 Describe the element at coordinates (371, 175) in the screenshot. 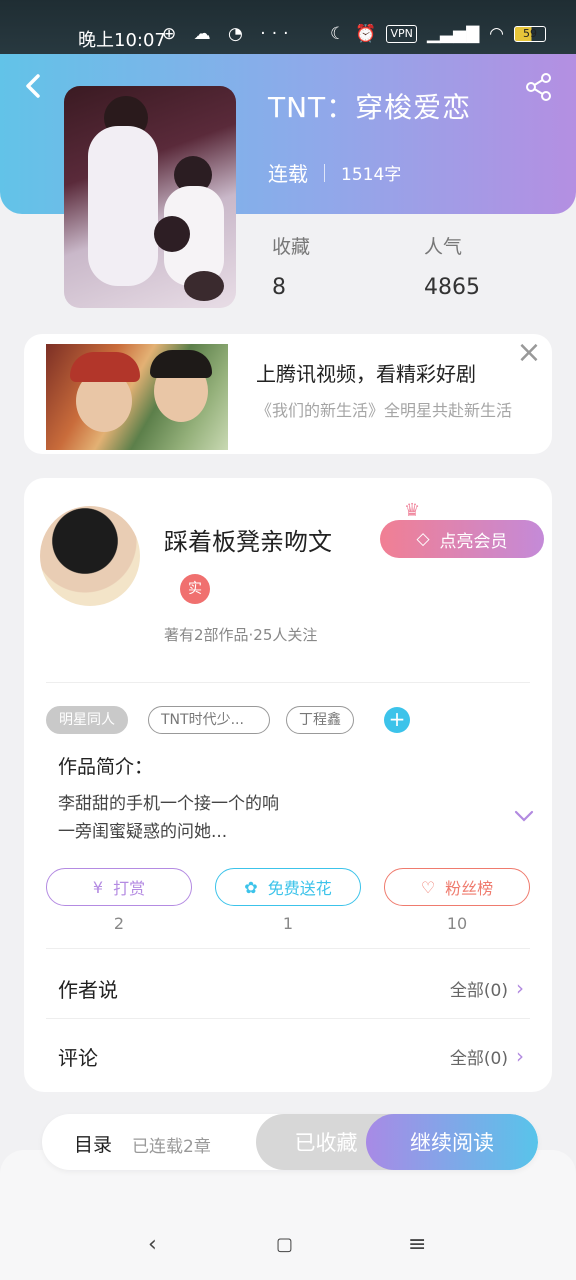

I see `word-count: 1514字` at that location.